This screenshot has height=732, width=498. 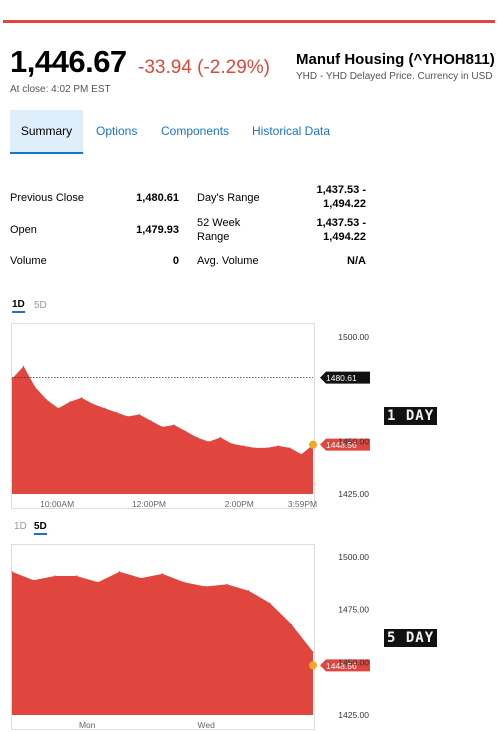 What do you see at coordinates (213, 237) in the screenshot?
I see `week52-label-line2: Range` at bounding box center [213, 237].